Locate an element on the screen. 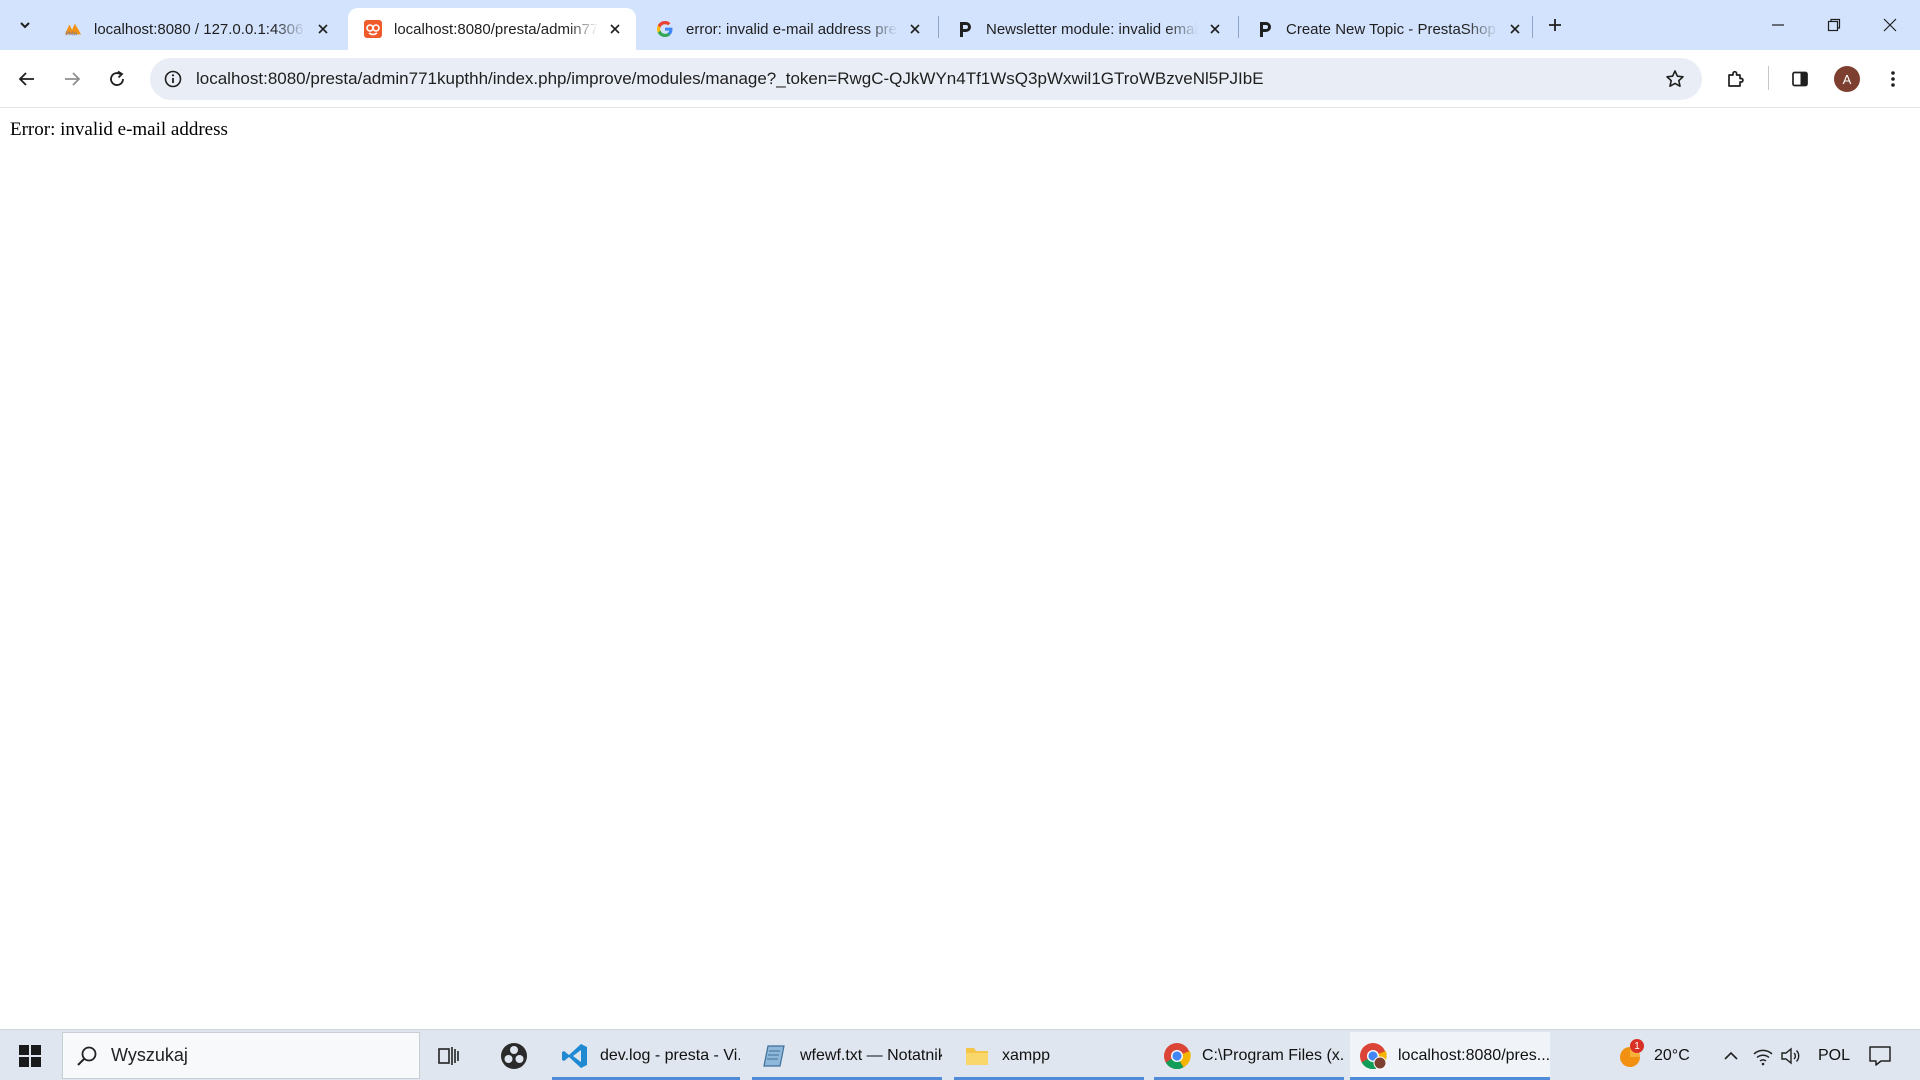 Image resolution: width=1920 pixels, height=1080 pixels. error-message: Error: invalid e-mail address is located at coordinates (119, 129).